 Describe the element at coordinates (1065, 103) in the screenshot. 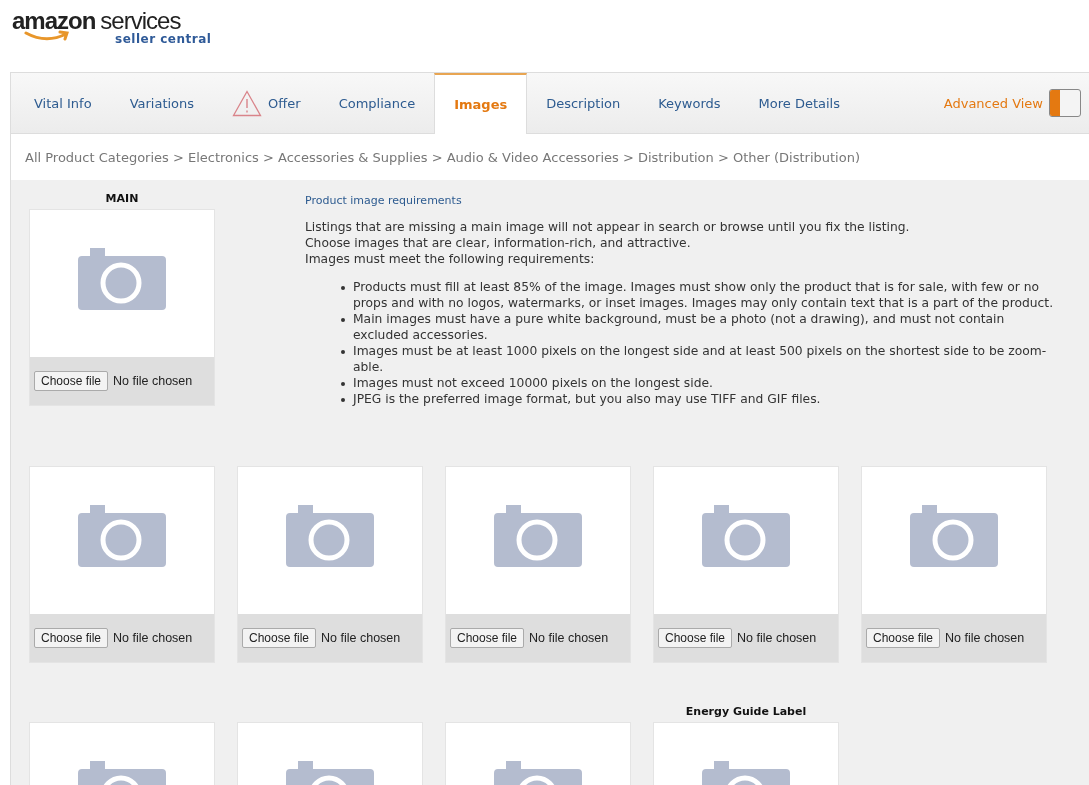

I see `advanced-view-toggle` at that location.